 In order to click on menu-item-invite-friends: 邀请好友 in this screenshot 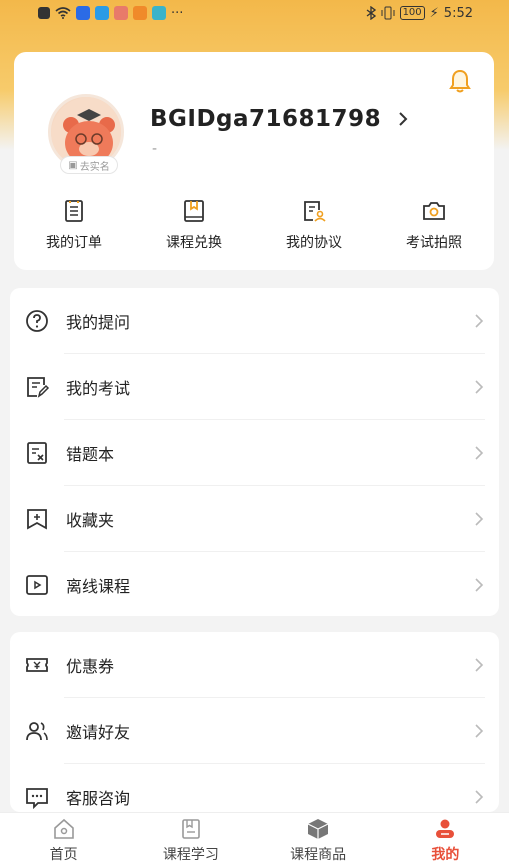, I will do `click(254, 731)`.